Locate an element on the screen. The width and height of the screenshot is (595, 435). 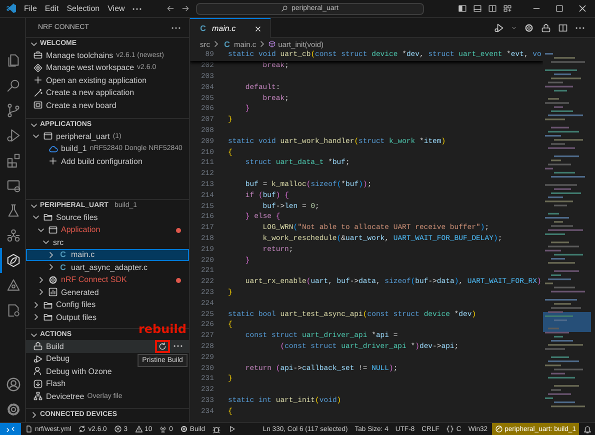
wand-icon is located at coordinates (38, 93).